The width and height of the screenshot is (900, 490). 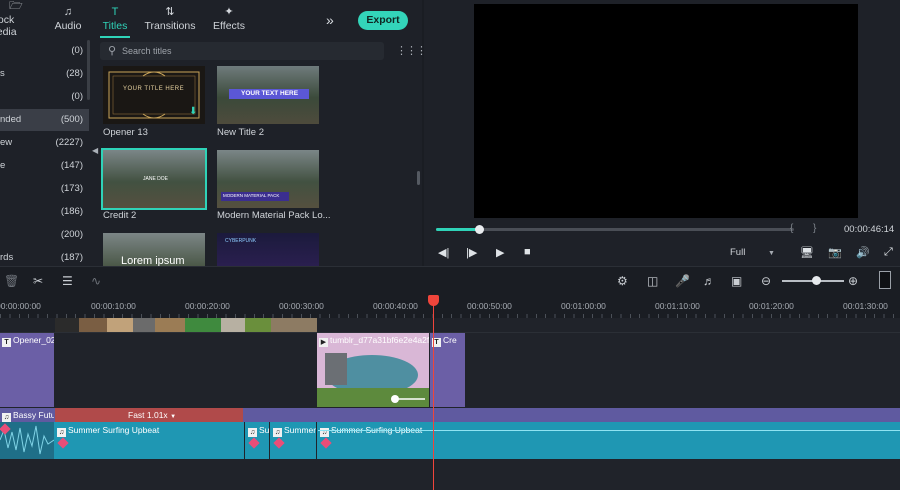 I want to click on render-icon: ⚙, so click(x=622, y=281).